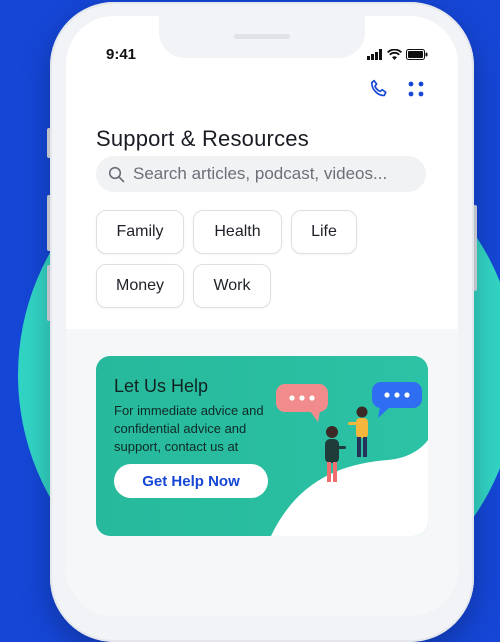 This screenshot has height=642, width=500. Describe the element at coordinates (273, 174) in the screenshot. I see `search-input` at that location.